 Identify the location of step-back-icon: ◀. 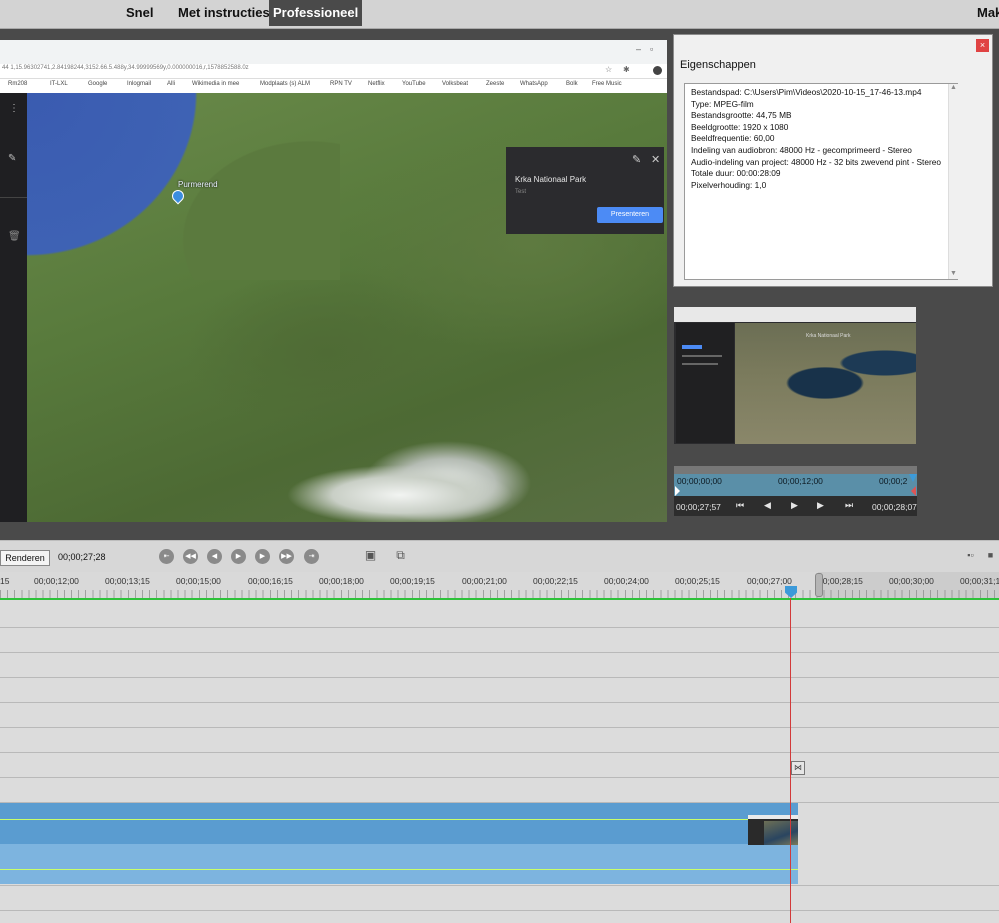
(767, 505).